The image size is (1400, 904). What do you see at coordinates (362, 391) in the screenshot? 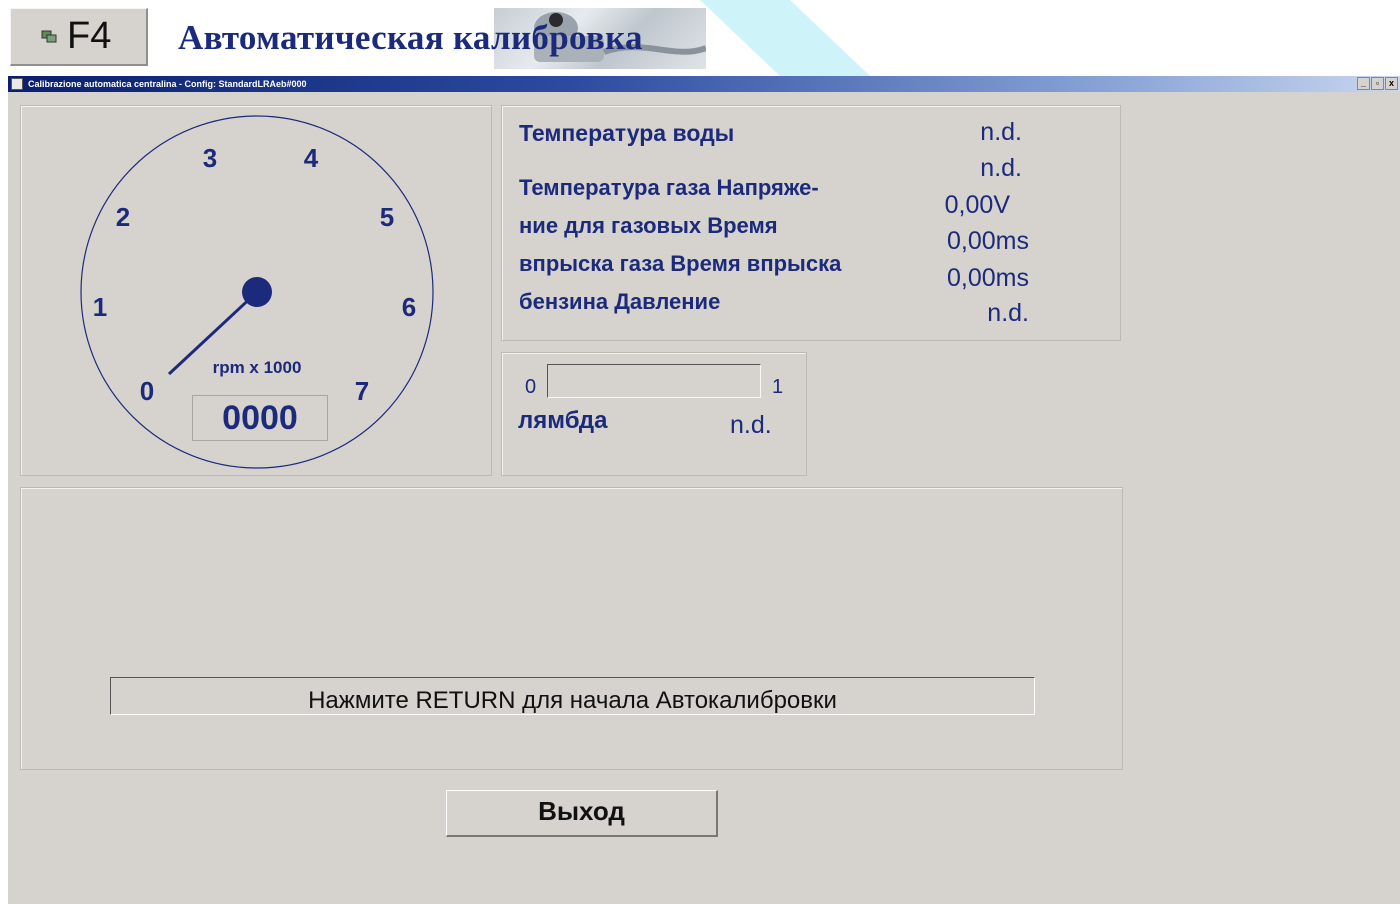
I see `gauge-tick-7: 7` at bounding box center [362, 391].